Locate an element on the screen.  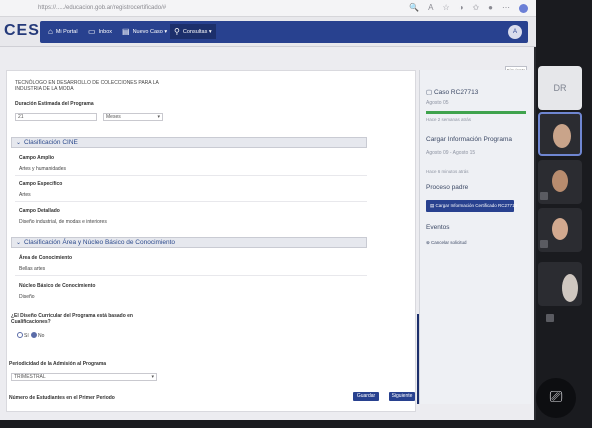
cancel-request-link: ⊗ Cancelar solicitud is located at coordinates (446, 243).